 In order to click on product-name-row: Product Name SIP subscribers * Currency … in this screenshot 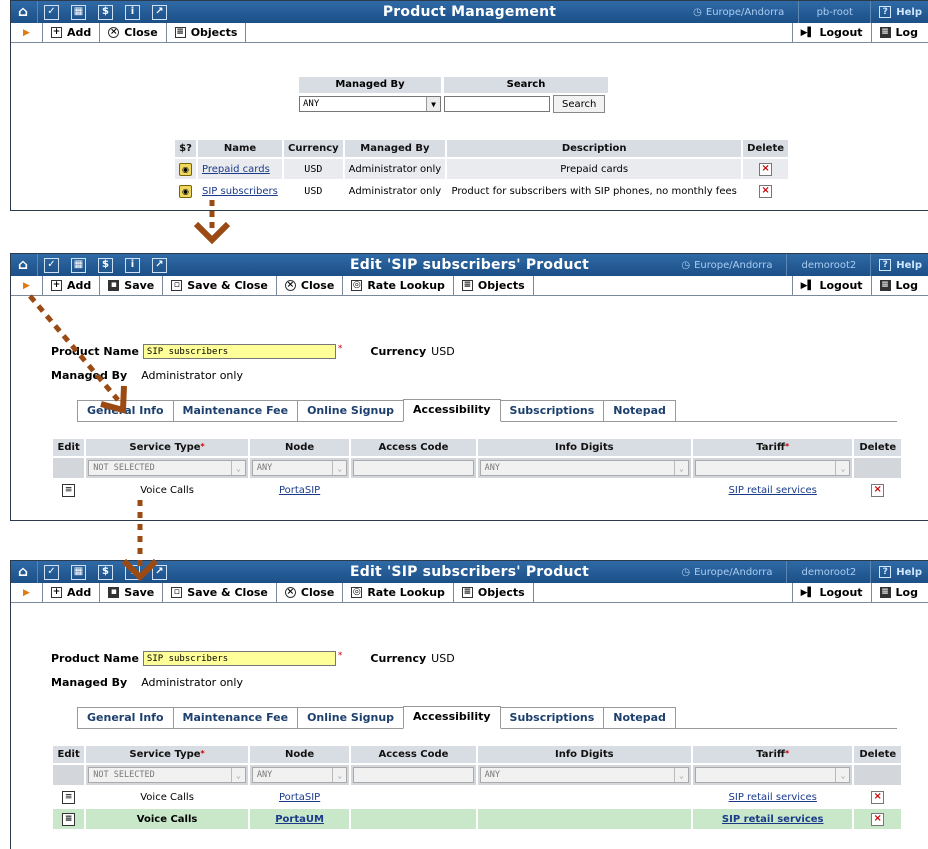, I will do `click(253, 351)`.